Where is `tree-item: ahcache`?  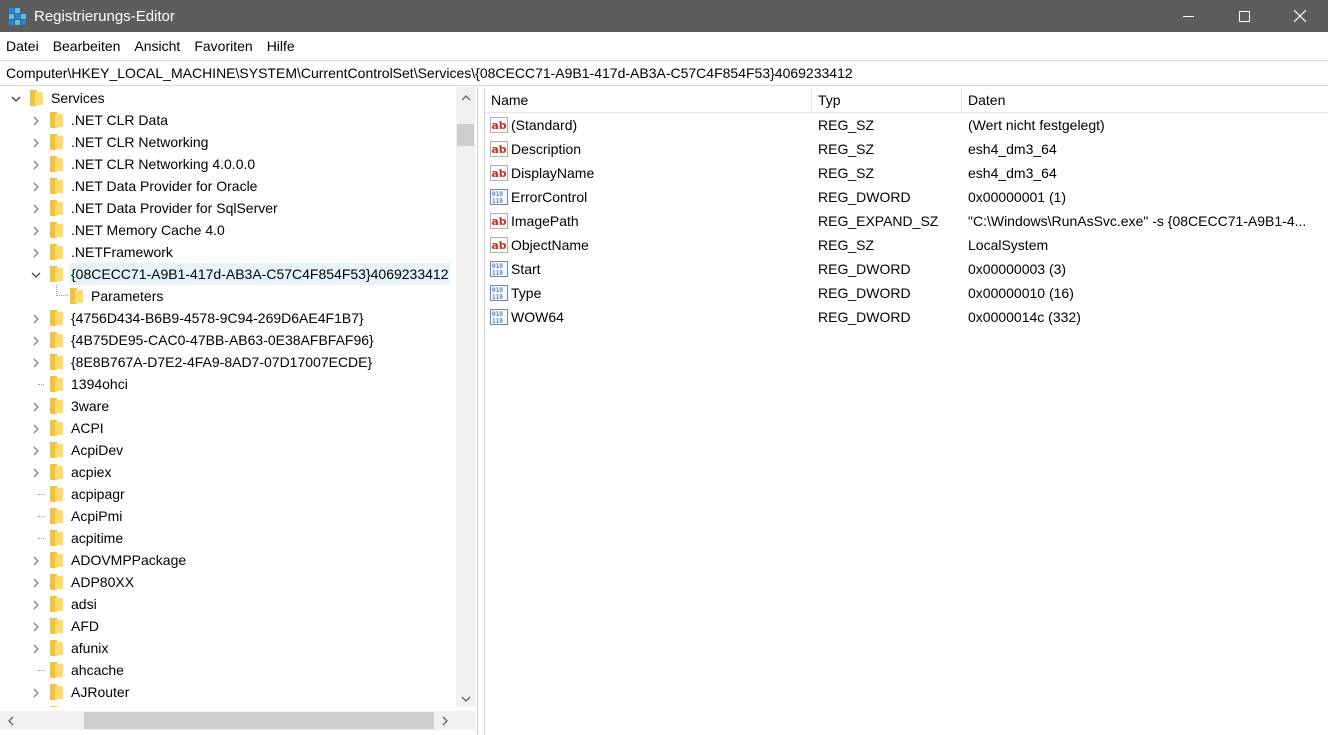
tree-item: ahcache is located at coordinates (228, 670).